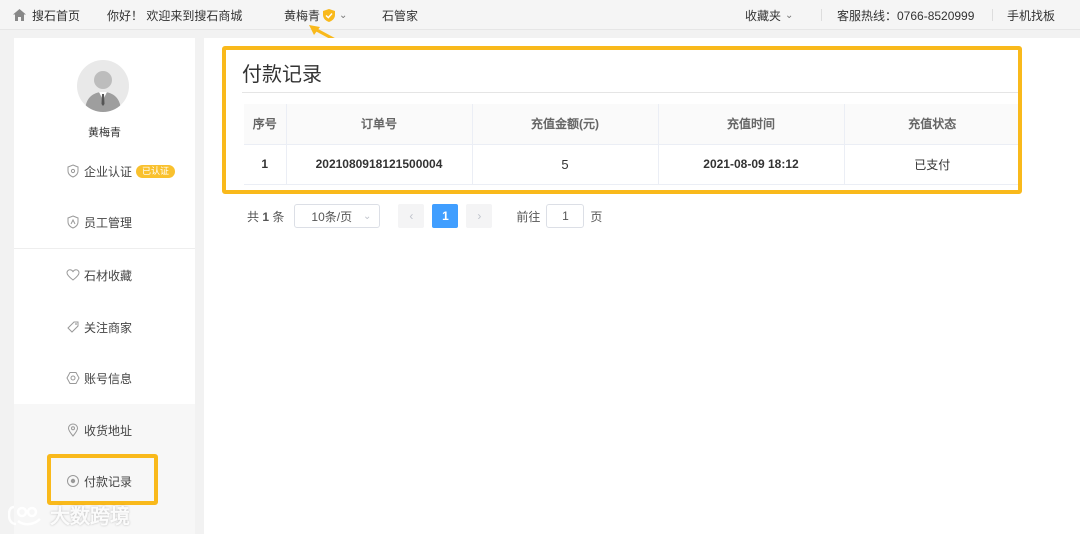  I want to click on page-size-select: 10条/页 ⌄, so click(337, 216).